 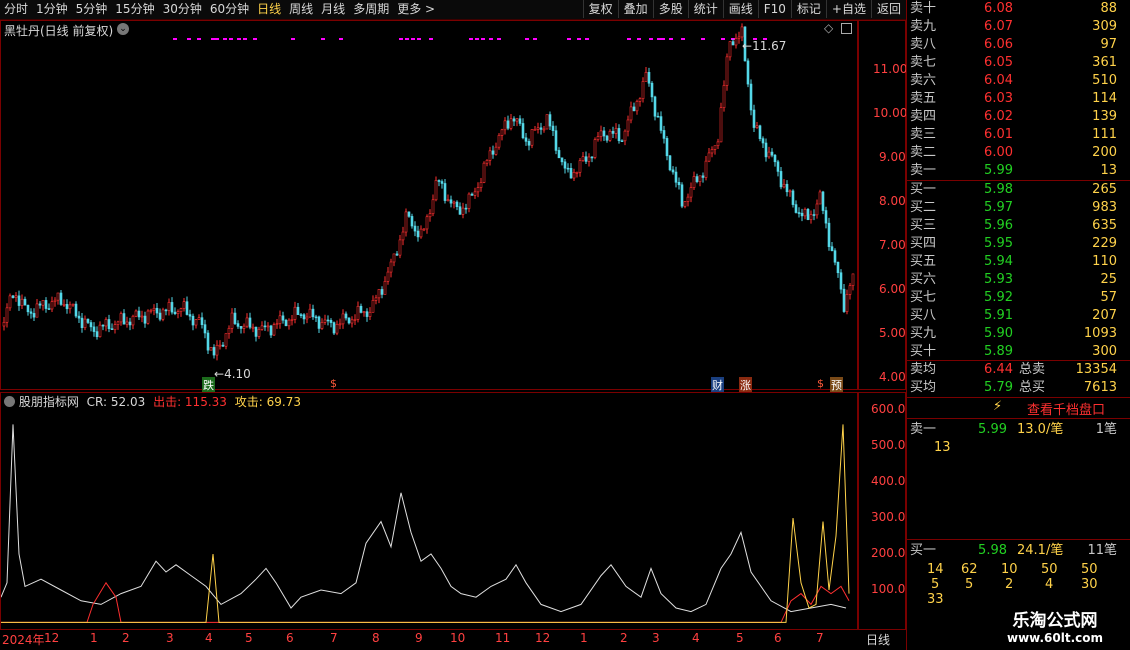 What do you see at coordinates (269, 9) in the screenshot?
I see `tab-daily: 日线` at bounding box center [269, 9].